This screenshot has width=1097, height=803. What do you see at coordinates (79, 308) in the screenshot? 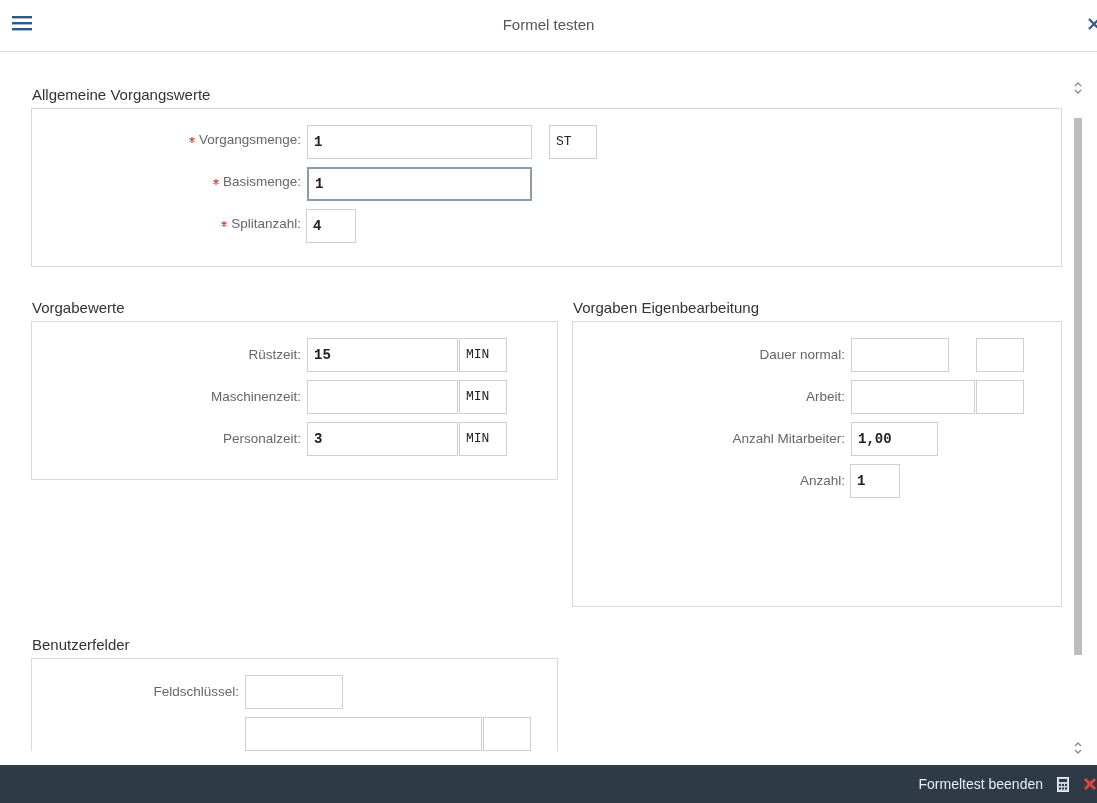
I see `section-title: Vorgabewerte` at bounding box center [79, 308].